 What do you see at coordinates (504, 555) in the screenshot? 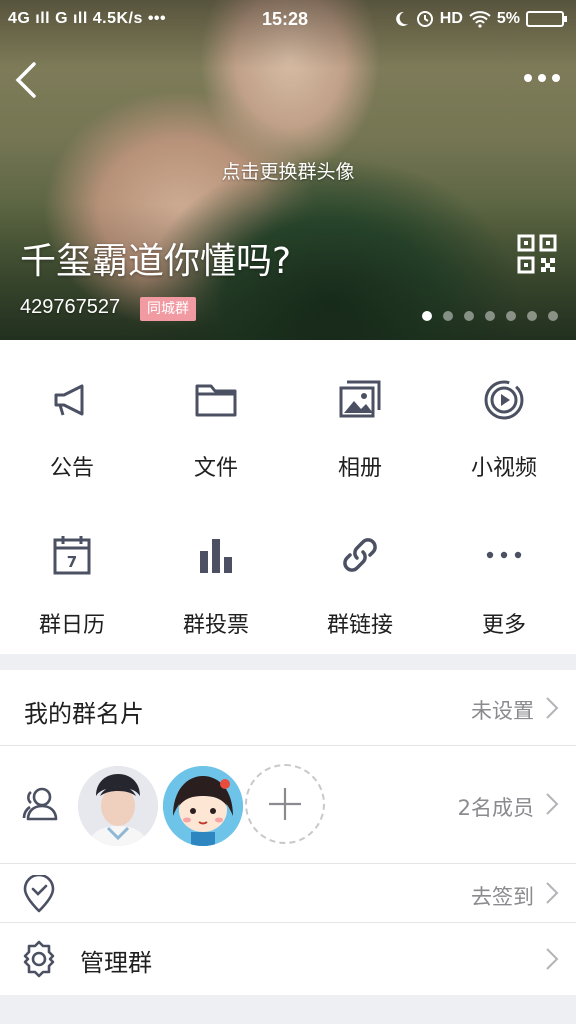
I see `more-dots-icon` at bounding box center [504, 555].